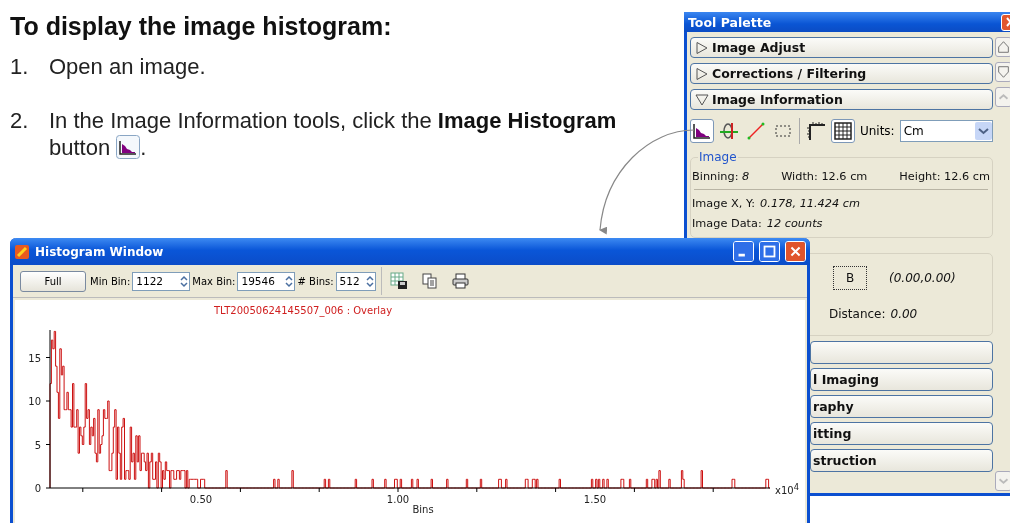 This screenshot has width=1010, height=523. I want to click on field-label: Max Bin:, so click(214, 281).